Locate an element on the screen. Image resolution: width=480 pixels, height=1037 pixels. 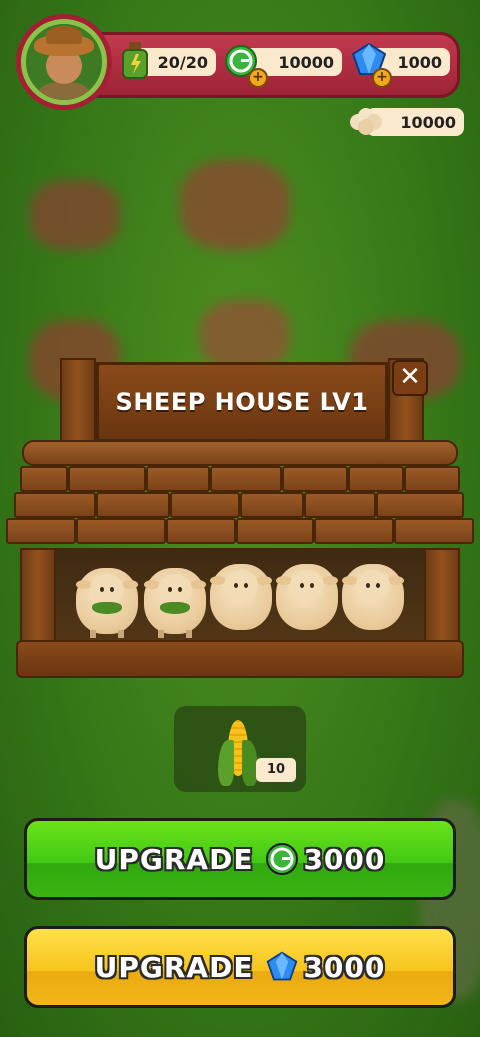
pen-floor is located at coordinates (240, 659).